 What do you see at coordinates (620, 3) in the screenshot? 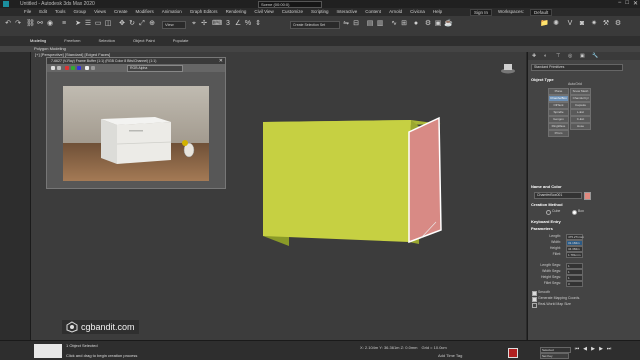
I see `minimize-button: −` at bounding box center [620, 3].